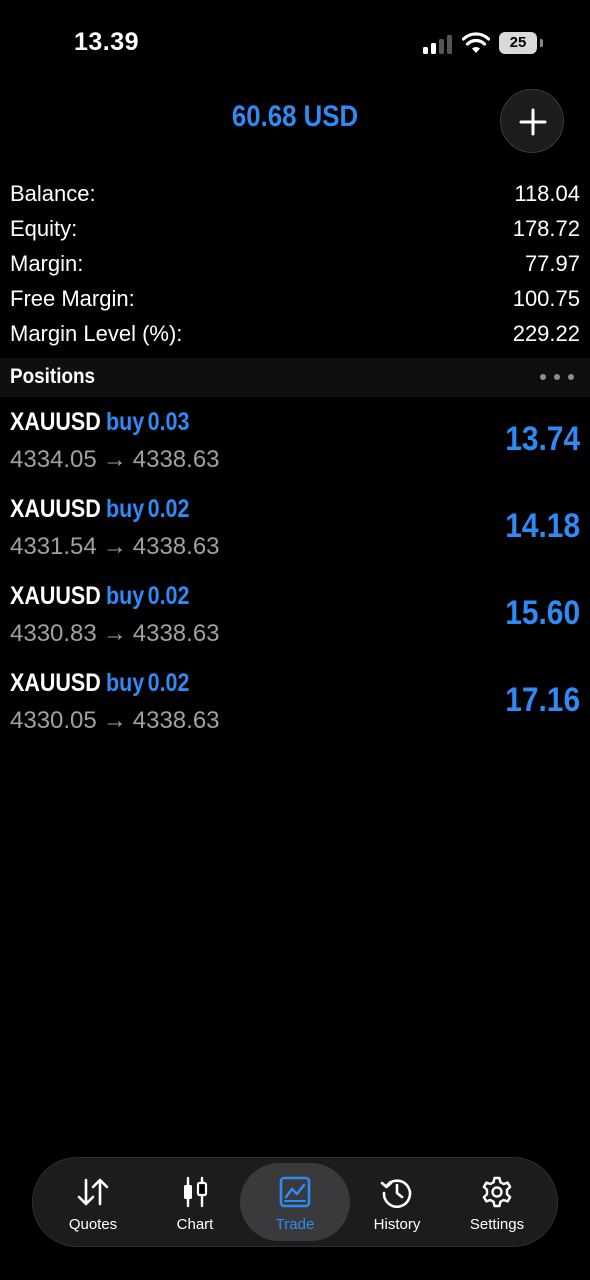  What do you see at coordinates (295, 299) in the screenshot?
I see `free-margin-row: Free Margin: 100.75` at bounding box center [295, 299].